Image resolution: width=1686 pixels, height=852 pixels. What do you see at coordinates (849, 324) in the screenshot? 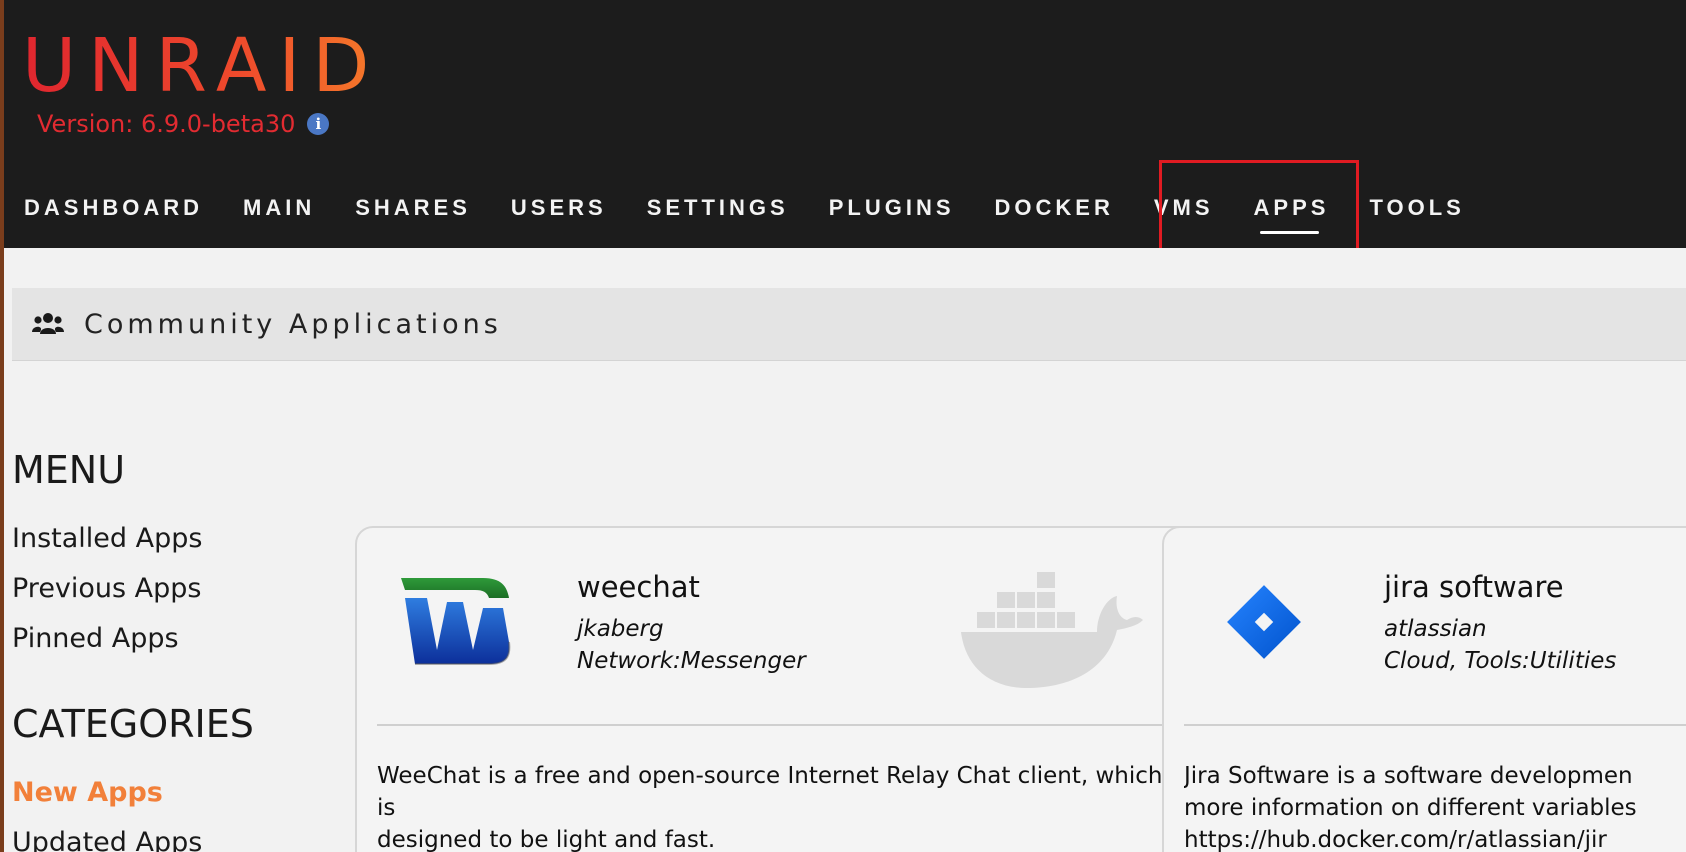
I see `page-title-bar: Community Applications` at bounding box center [849, 324].